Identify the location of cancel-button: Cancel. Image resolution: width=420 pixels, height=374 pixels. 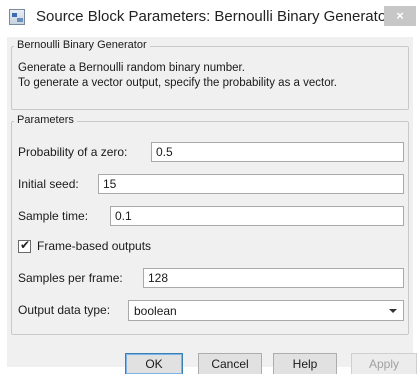
(230, 363).